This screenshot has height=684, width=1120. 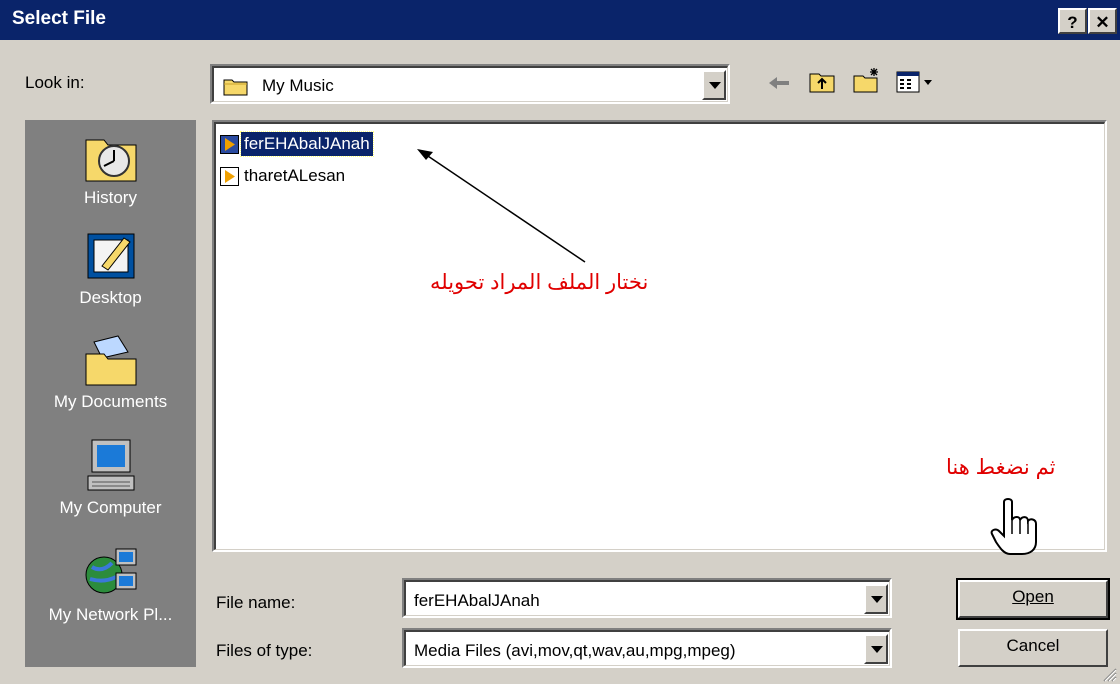 I want to click on places-item-label: My Computer, so click(x=110, y=507).